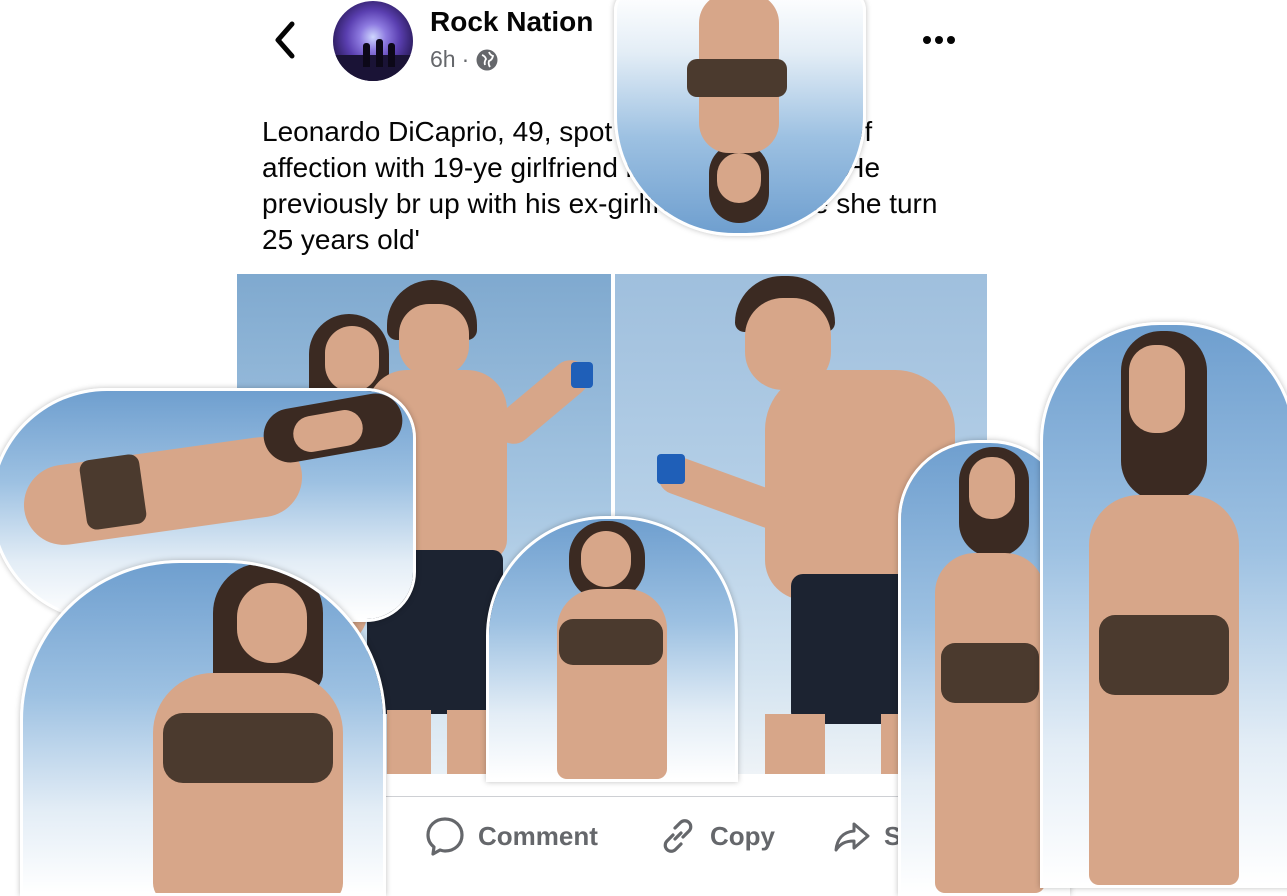  I want to click on copy-label: Copy, so click(742, 835).